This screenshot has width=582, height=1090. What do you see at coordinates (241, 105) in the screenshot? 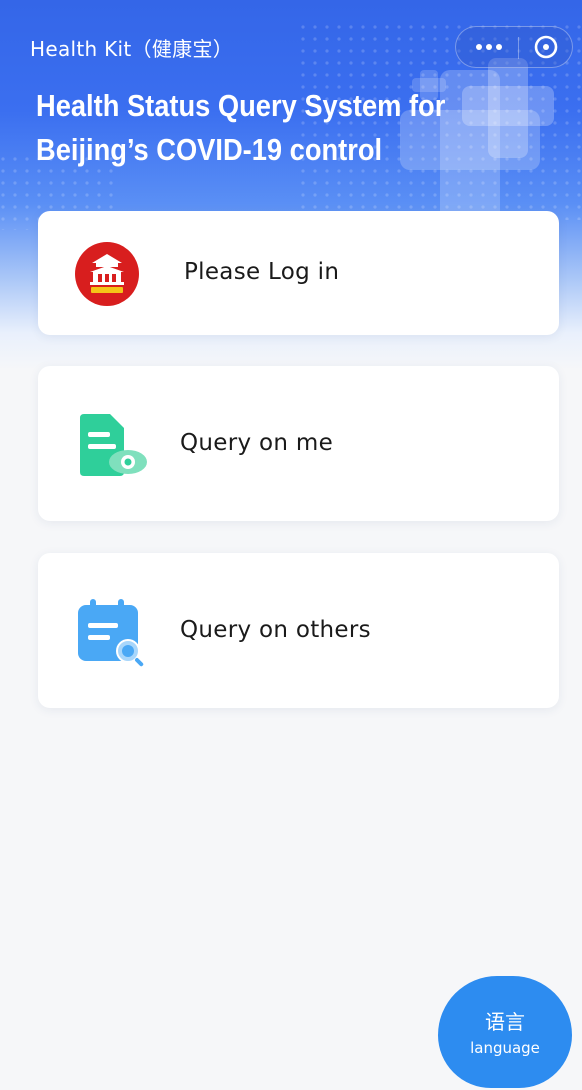
I see `page-title-line1: Health Status Query System for` at bounding box center [241, 105].